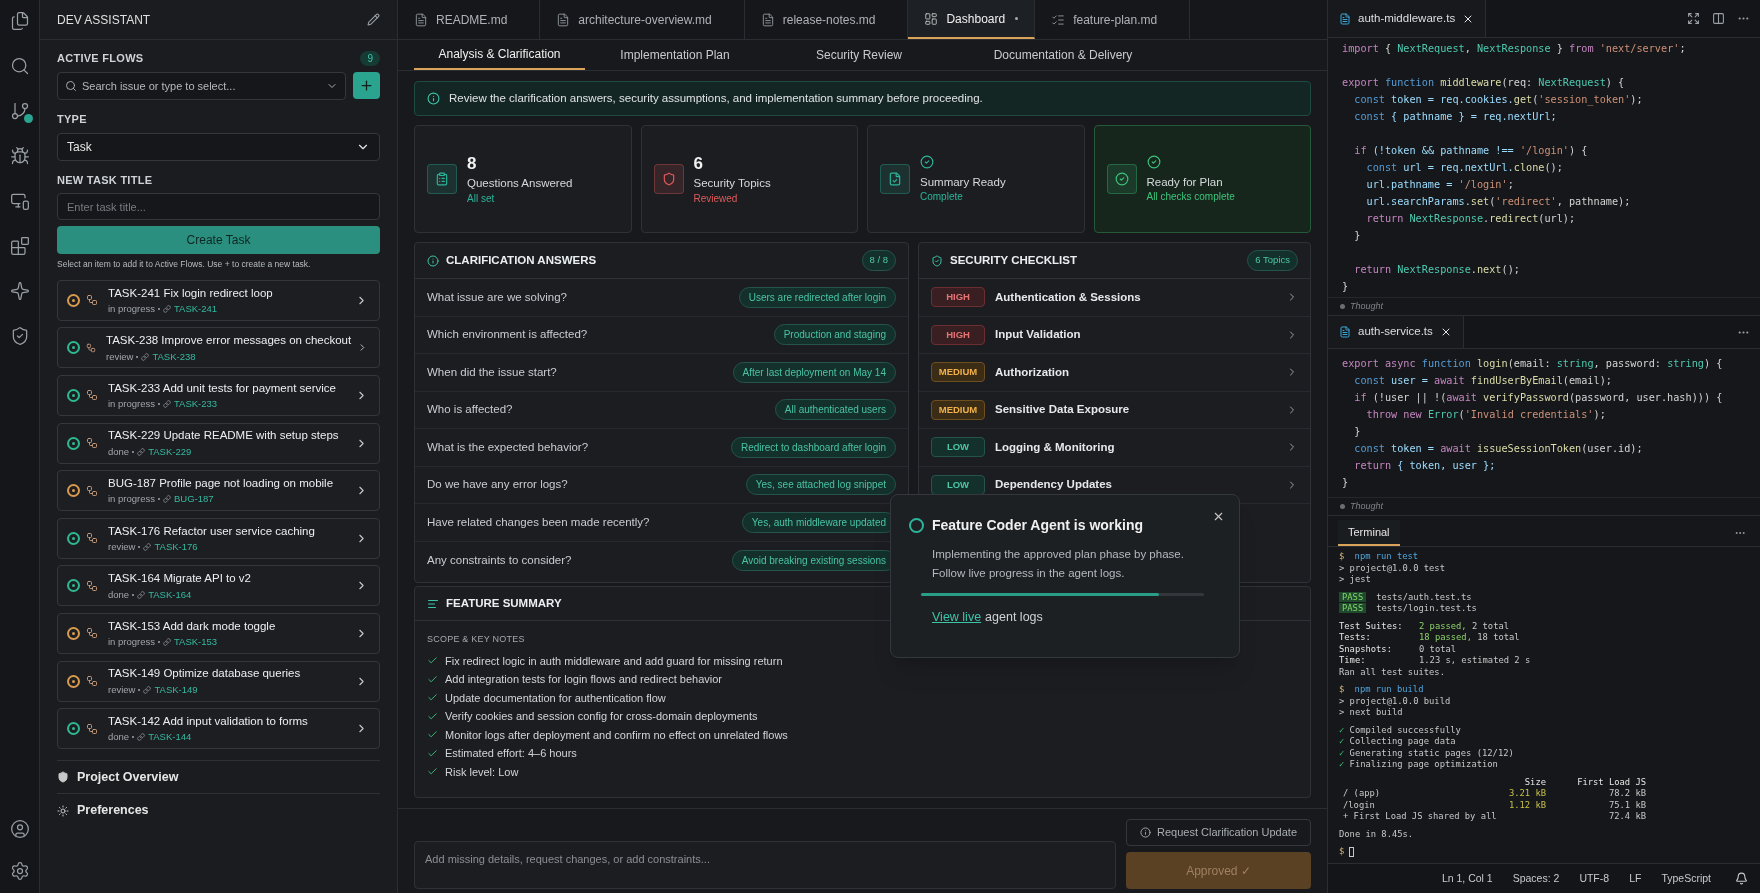 The width and height of the screenshot is (1760, 893). Describe the element at coordinates (20, 21) in the screenshot. I see `files-icon` at that location.